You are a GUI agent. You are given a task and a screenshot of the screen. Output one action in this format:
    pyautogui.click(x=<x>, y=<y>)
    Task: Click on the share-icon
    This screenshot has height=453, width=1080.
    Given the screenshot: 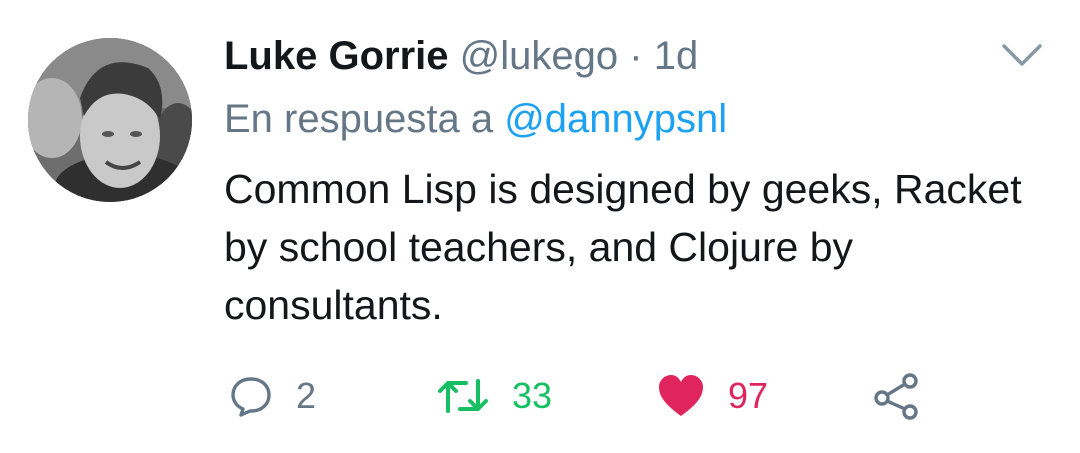 What is the action you would take?
    pyautogui.click(x=896, y=396)
    